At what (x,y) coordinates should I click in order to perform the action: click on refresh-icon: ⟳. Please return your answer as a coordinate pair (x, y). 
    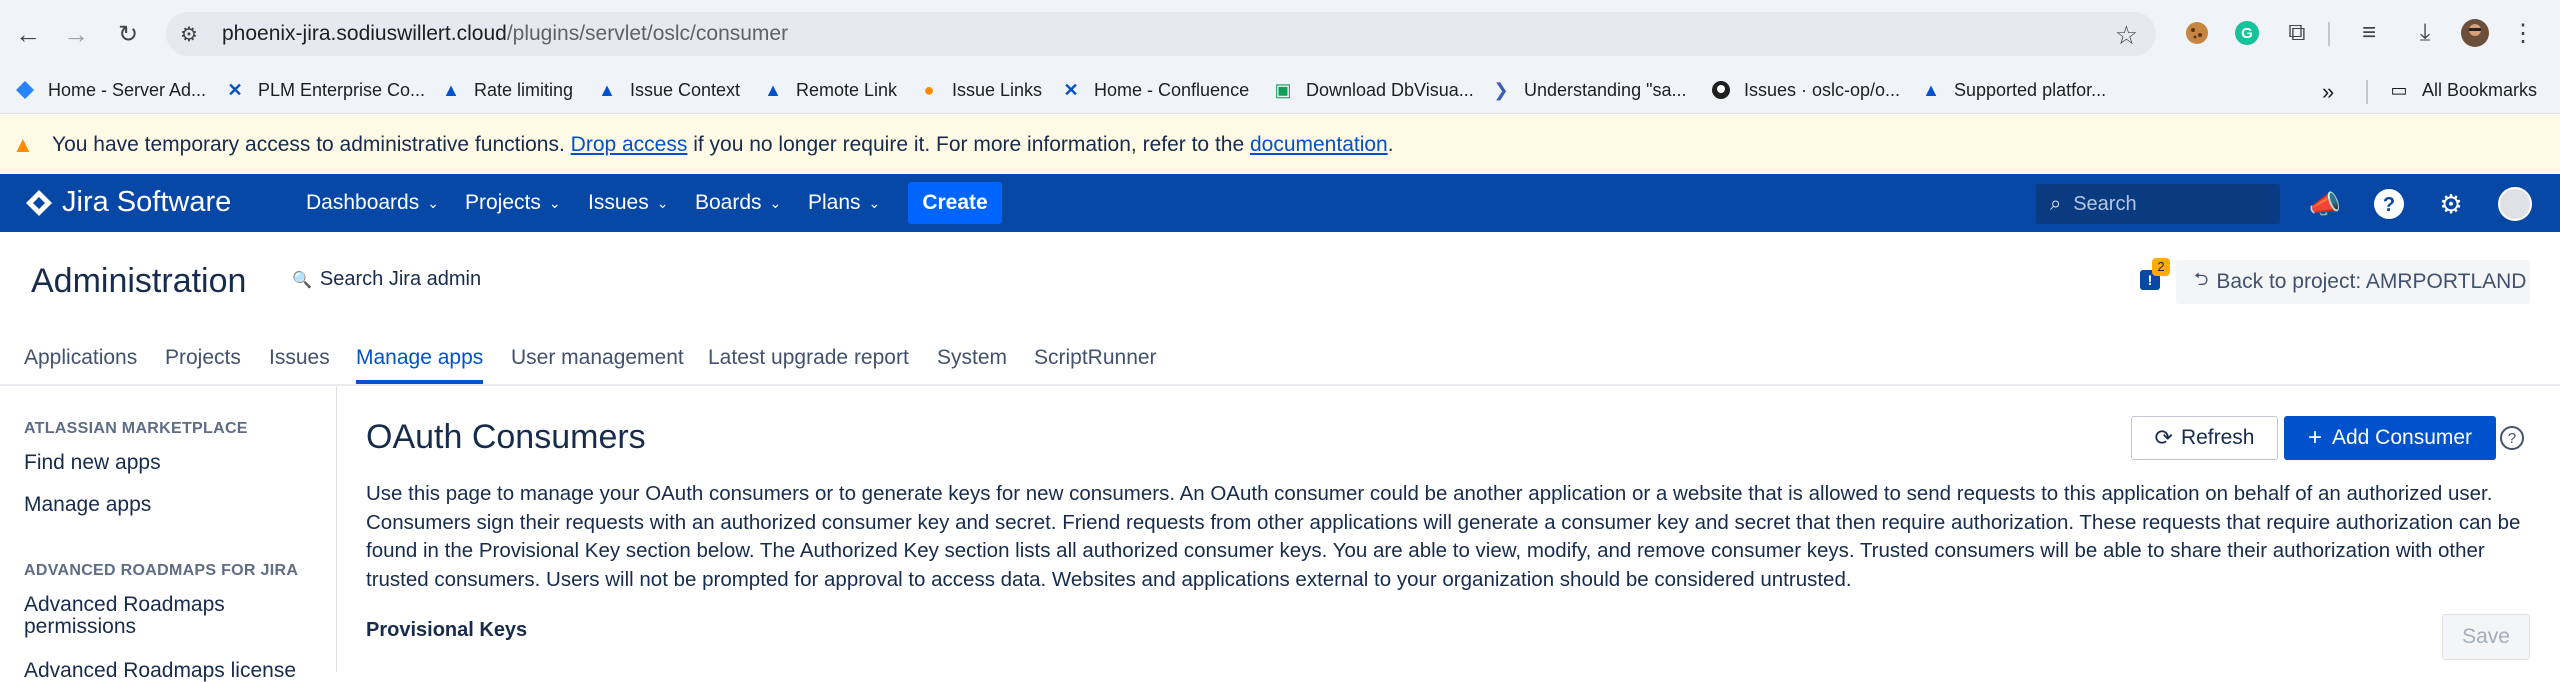
    Looking at the image, I should click on (2163, 437).